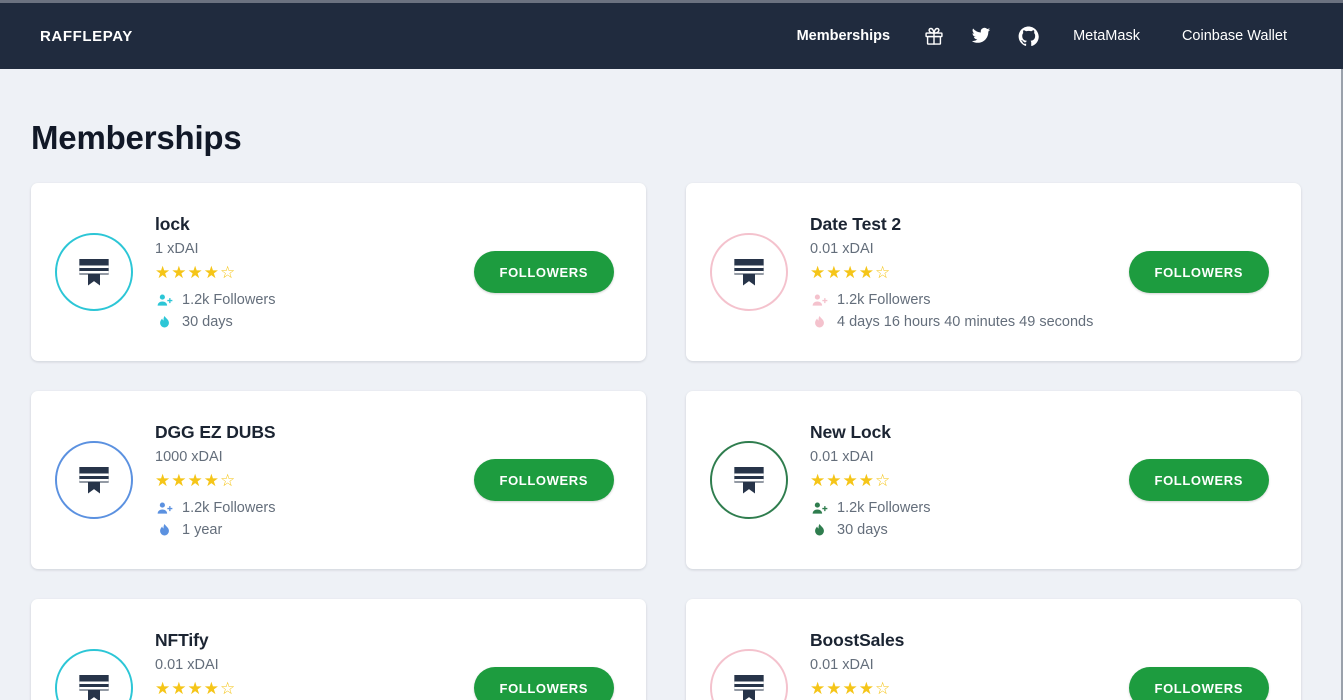 This screenshot has width=1343, height=700. What do you see at coordinates (959, 480) in the screenshot?
I see `membership-info: New Lock 0.01 xDAI ★ ★ ★ ★ ☆ 1.2k Followers` at bounding box center [959, 480].